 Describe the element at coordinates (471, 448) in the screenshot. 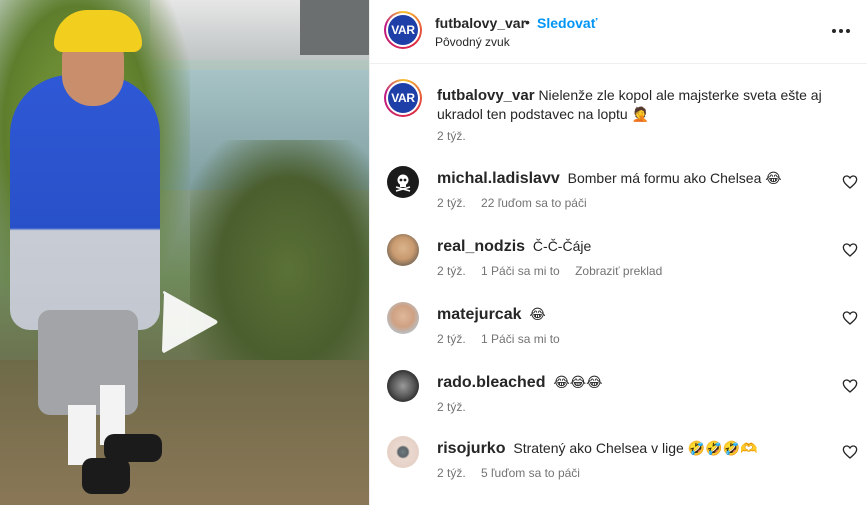

I see `comment-username: risojurko` at that location.